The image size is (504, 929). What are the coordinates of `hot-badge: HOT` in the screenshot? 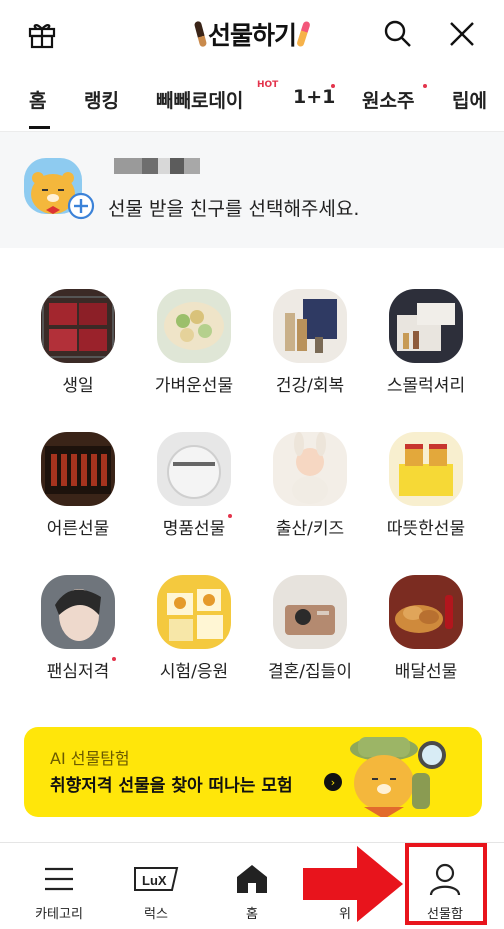 It's located at (268, 85).